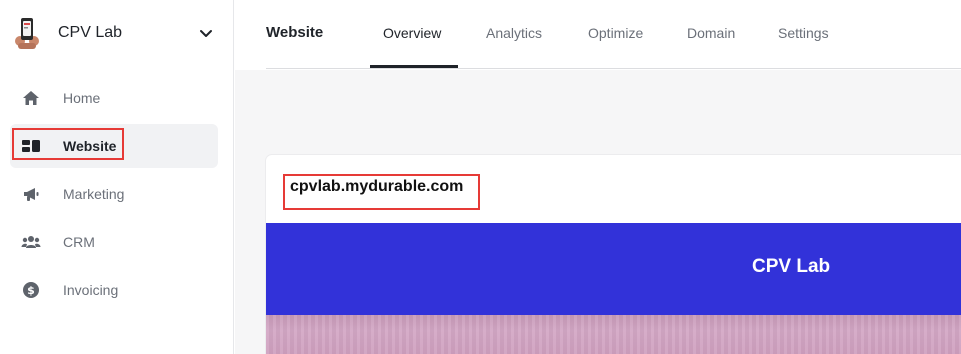  What do you see at coordinates (31, 194) in the screenshot?
I see `megaphone-icon` at bounding box center [31, 194].